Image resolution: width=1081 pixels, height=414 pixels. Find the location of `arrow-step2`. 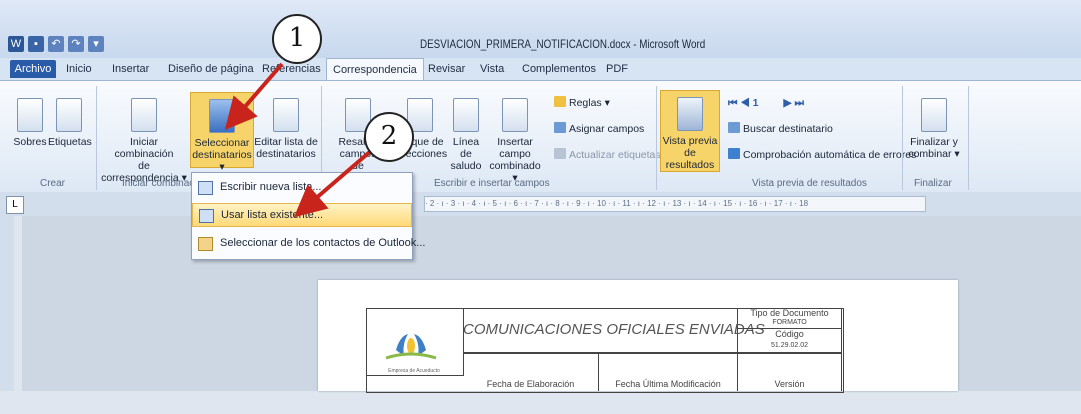

arrow-step2 is located at coordinates (333, 183).